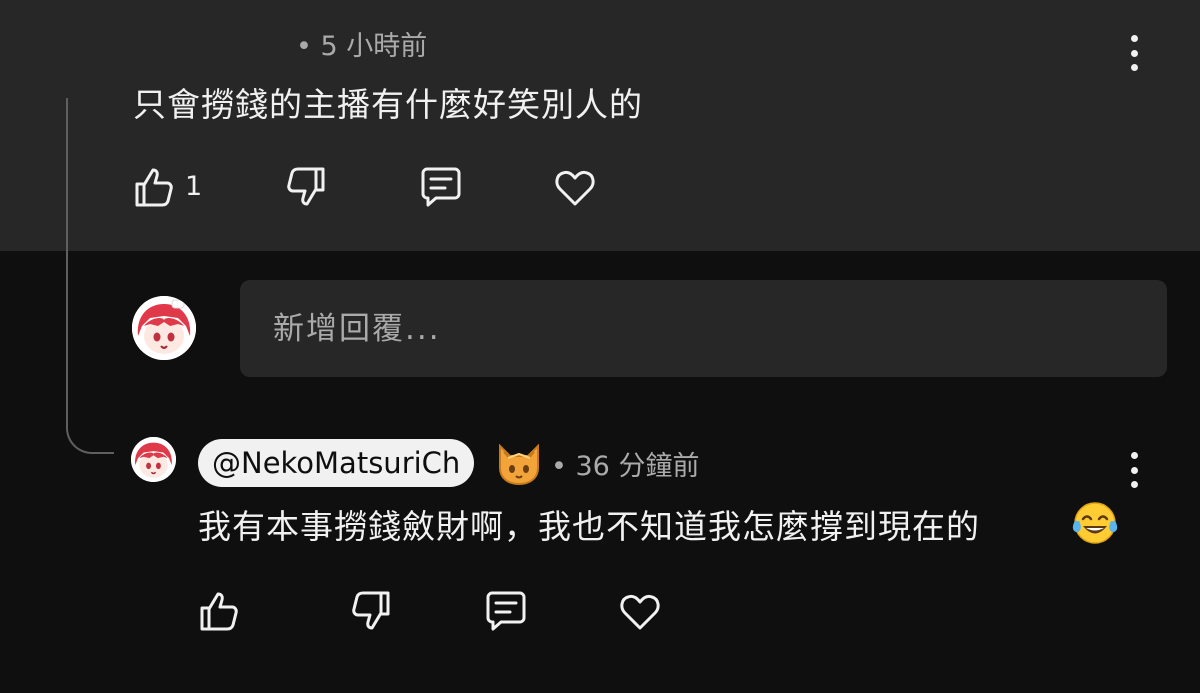  What do you see at coordinates (625, 466) in the screenshot?
I see `reply-timestamp: • 36 分鐘前` at bounding box center [625, 466].